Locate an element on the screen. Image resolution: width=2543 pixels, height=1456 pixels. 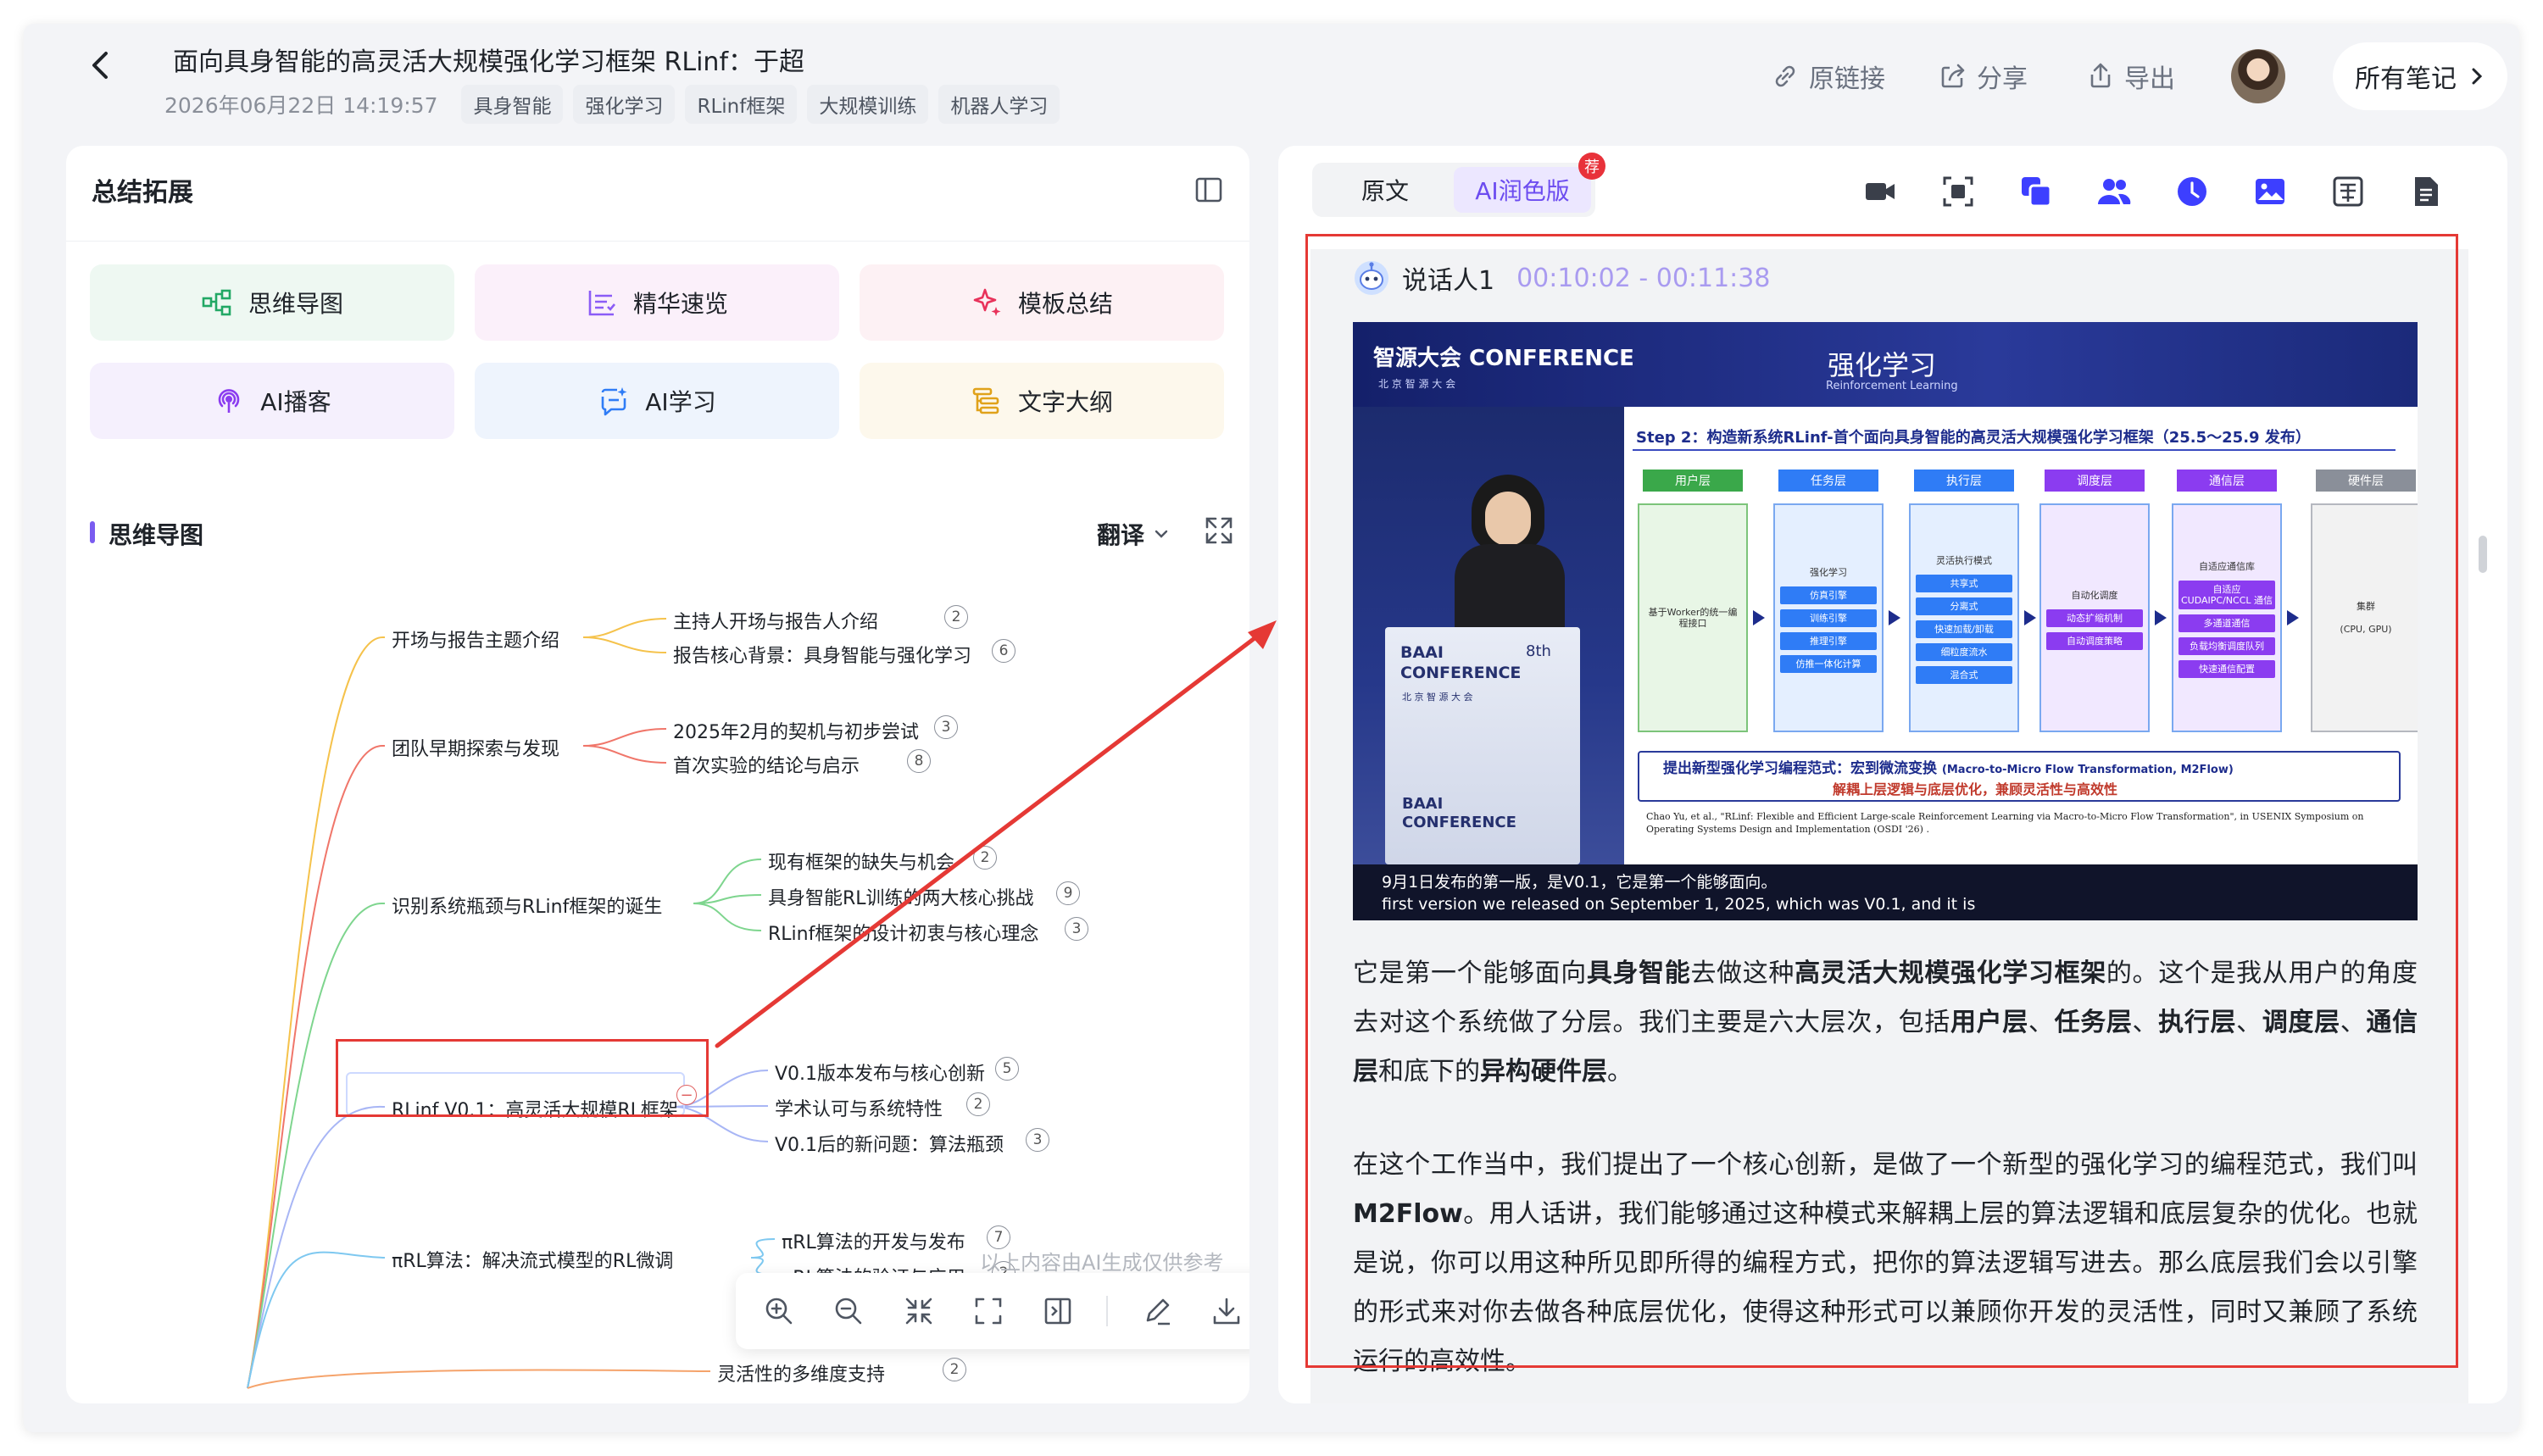
fit-view-button is located at coordinates (988, 1311).